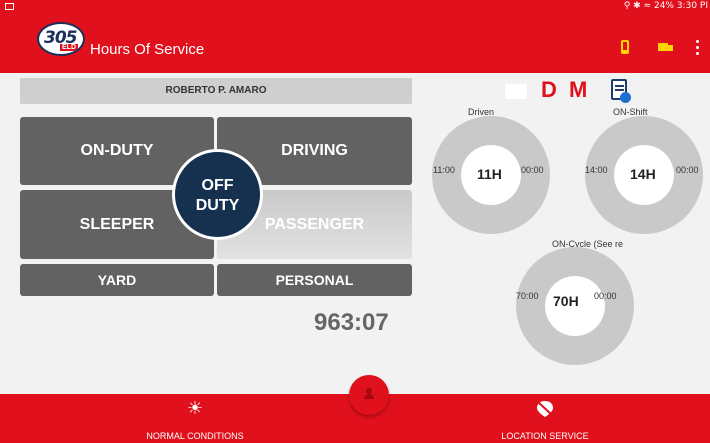 The height and width of the screenshot is (443, 710). What do you see at coordinates (545, 408) in the screenshot?
I see `location-off-icon` at bounding box center [545, 408].